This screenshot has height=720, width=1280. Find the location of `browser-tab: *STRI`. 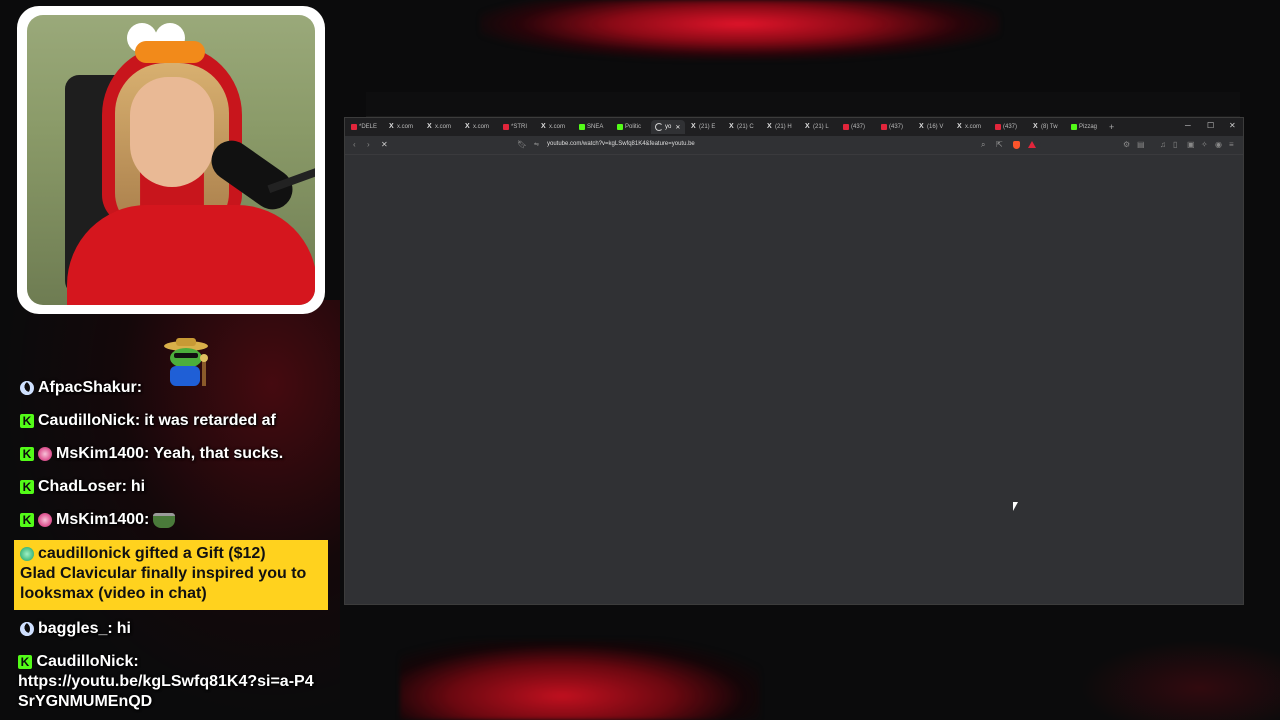

browser-tab: *STRI is located at coordinates (517, 127).